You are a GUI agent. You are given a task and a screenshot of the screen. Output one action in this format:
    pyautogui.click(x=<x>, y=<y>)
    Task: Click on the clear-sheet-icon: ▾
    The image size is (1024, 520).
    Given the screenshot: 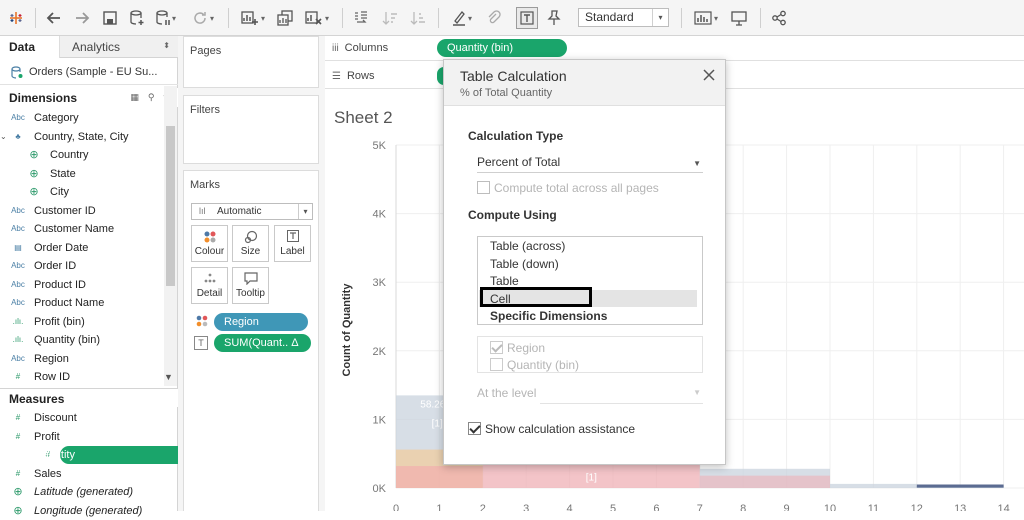 What is the action you would take?
    pyautogui.click(x=317, y=18)
    